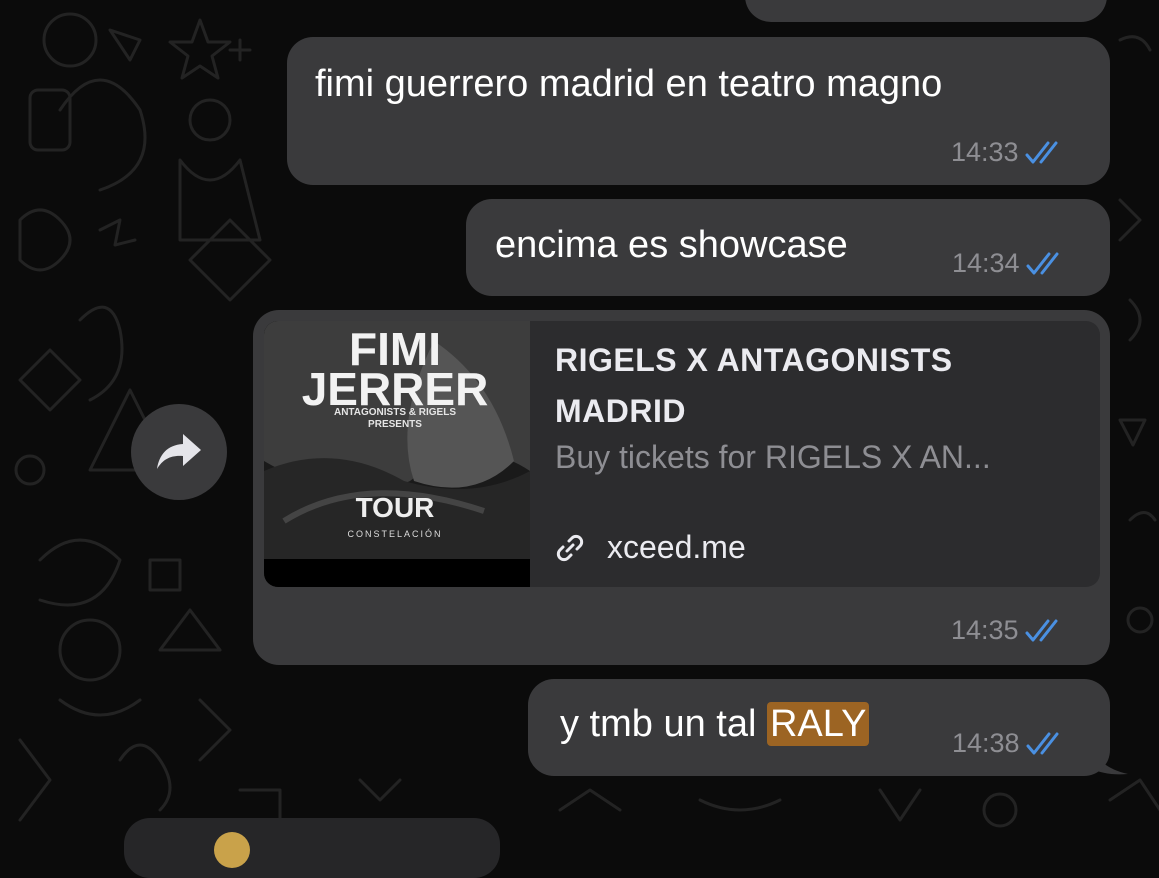 The height and width of the screenshot is (878, 1159). Describe the element at coordinates (620, 411) in the screenshot. I see `link-title-line2: MADRID` at that location.